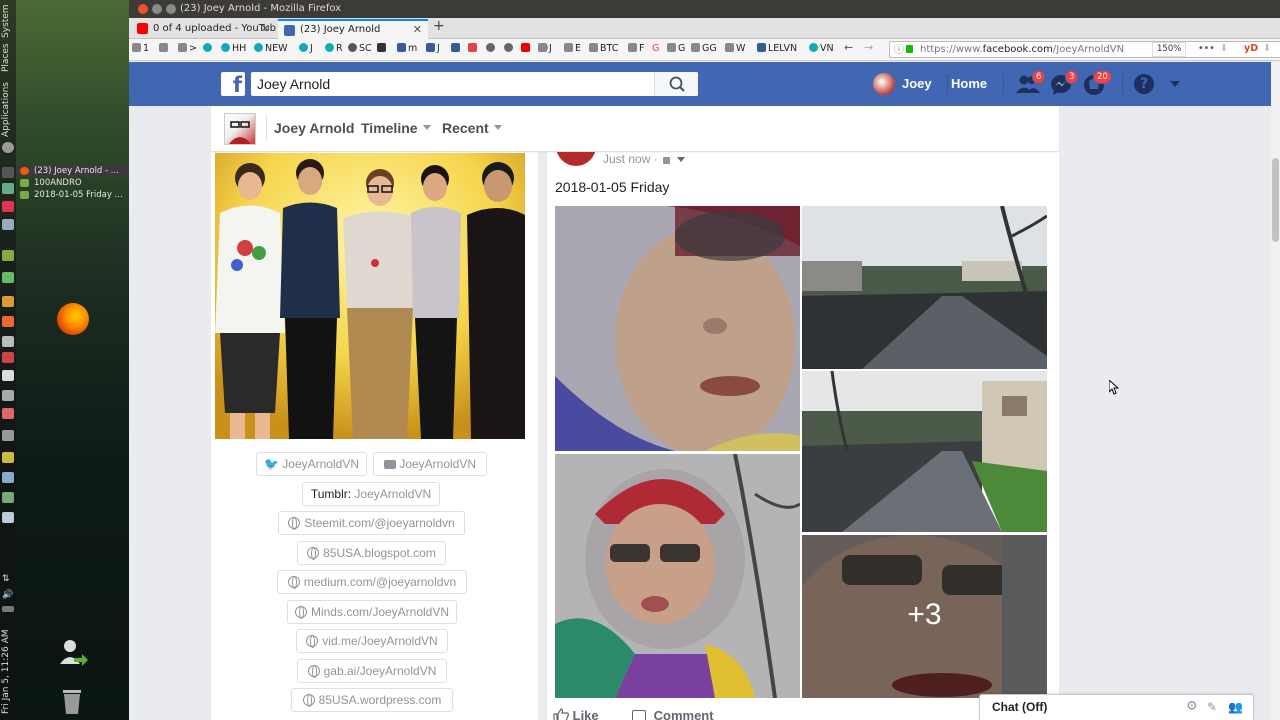 Image resolution: width=1280 pixels, height=720 pixels. Describe the element at coordinates (1267, 48) in the screenshot. I see `download-icon: ⬇` at that location.